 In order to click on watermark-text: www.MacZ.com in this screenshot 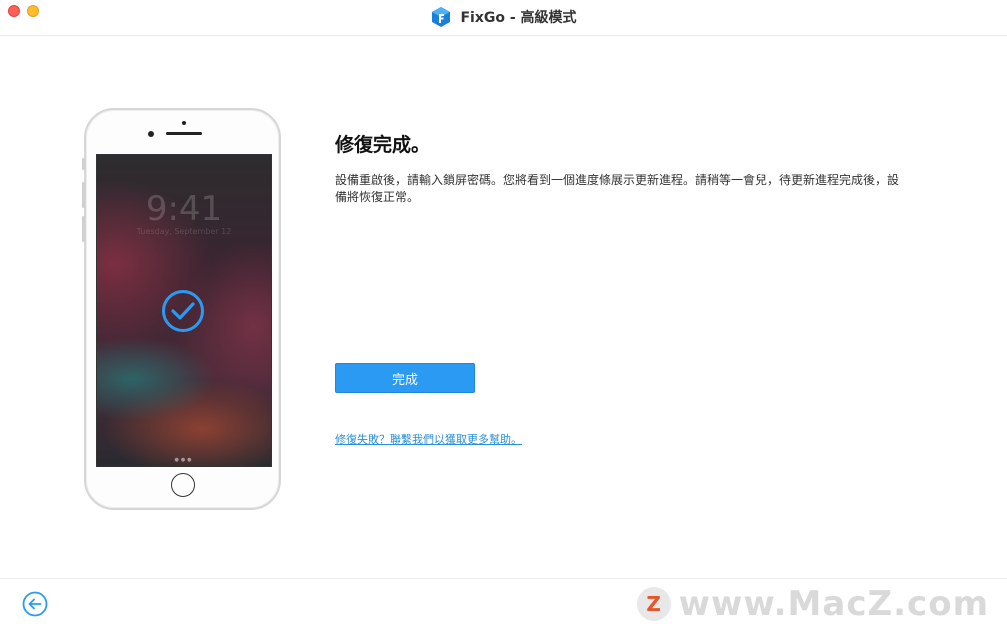, I will do `click(833, 604)`.